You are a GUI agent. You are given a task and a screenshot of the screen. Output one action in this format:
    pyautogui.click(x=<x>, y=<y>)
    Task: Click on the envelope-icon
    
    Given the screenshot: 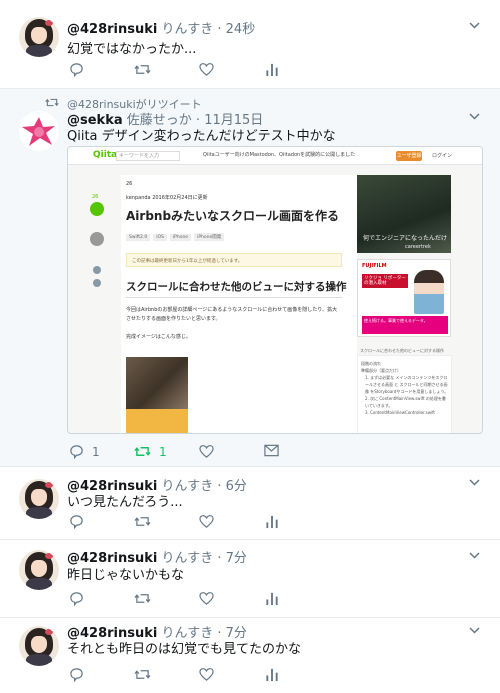 What is the action you would take?
    pyautogui.click(x=271, y=450)
    